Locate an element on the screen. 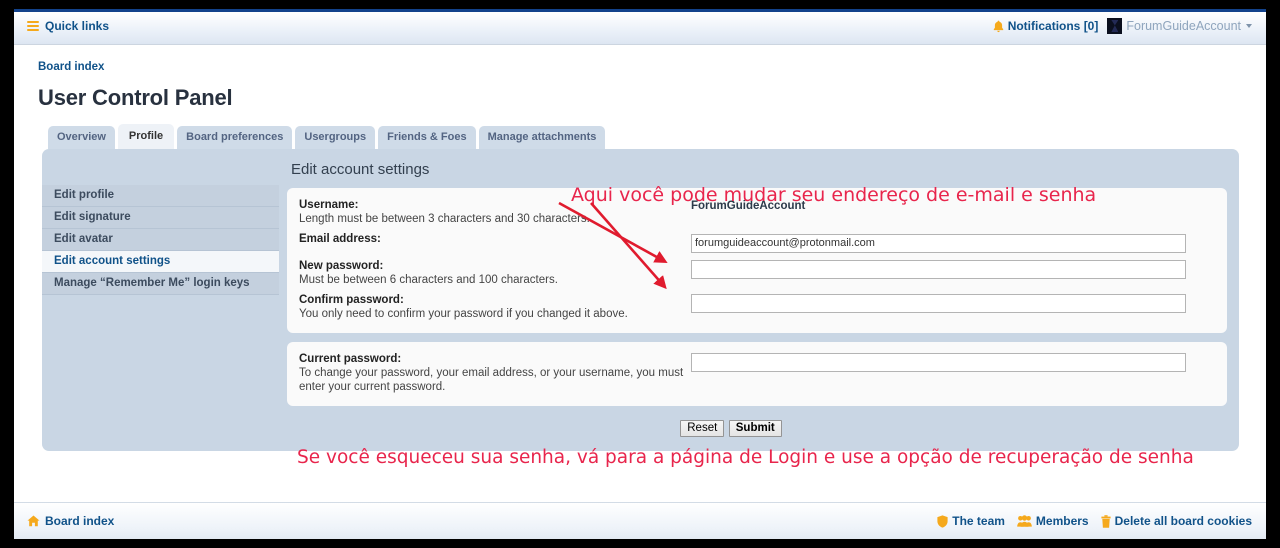 The width and height of the screenshot is (1280, 548). footer-the-team-item: The team is located at coordinates (971, 521).